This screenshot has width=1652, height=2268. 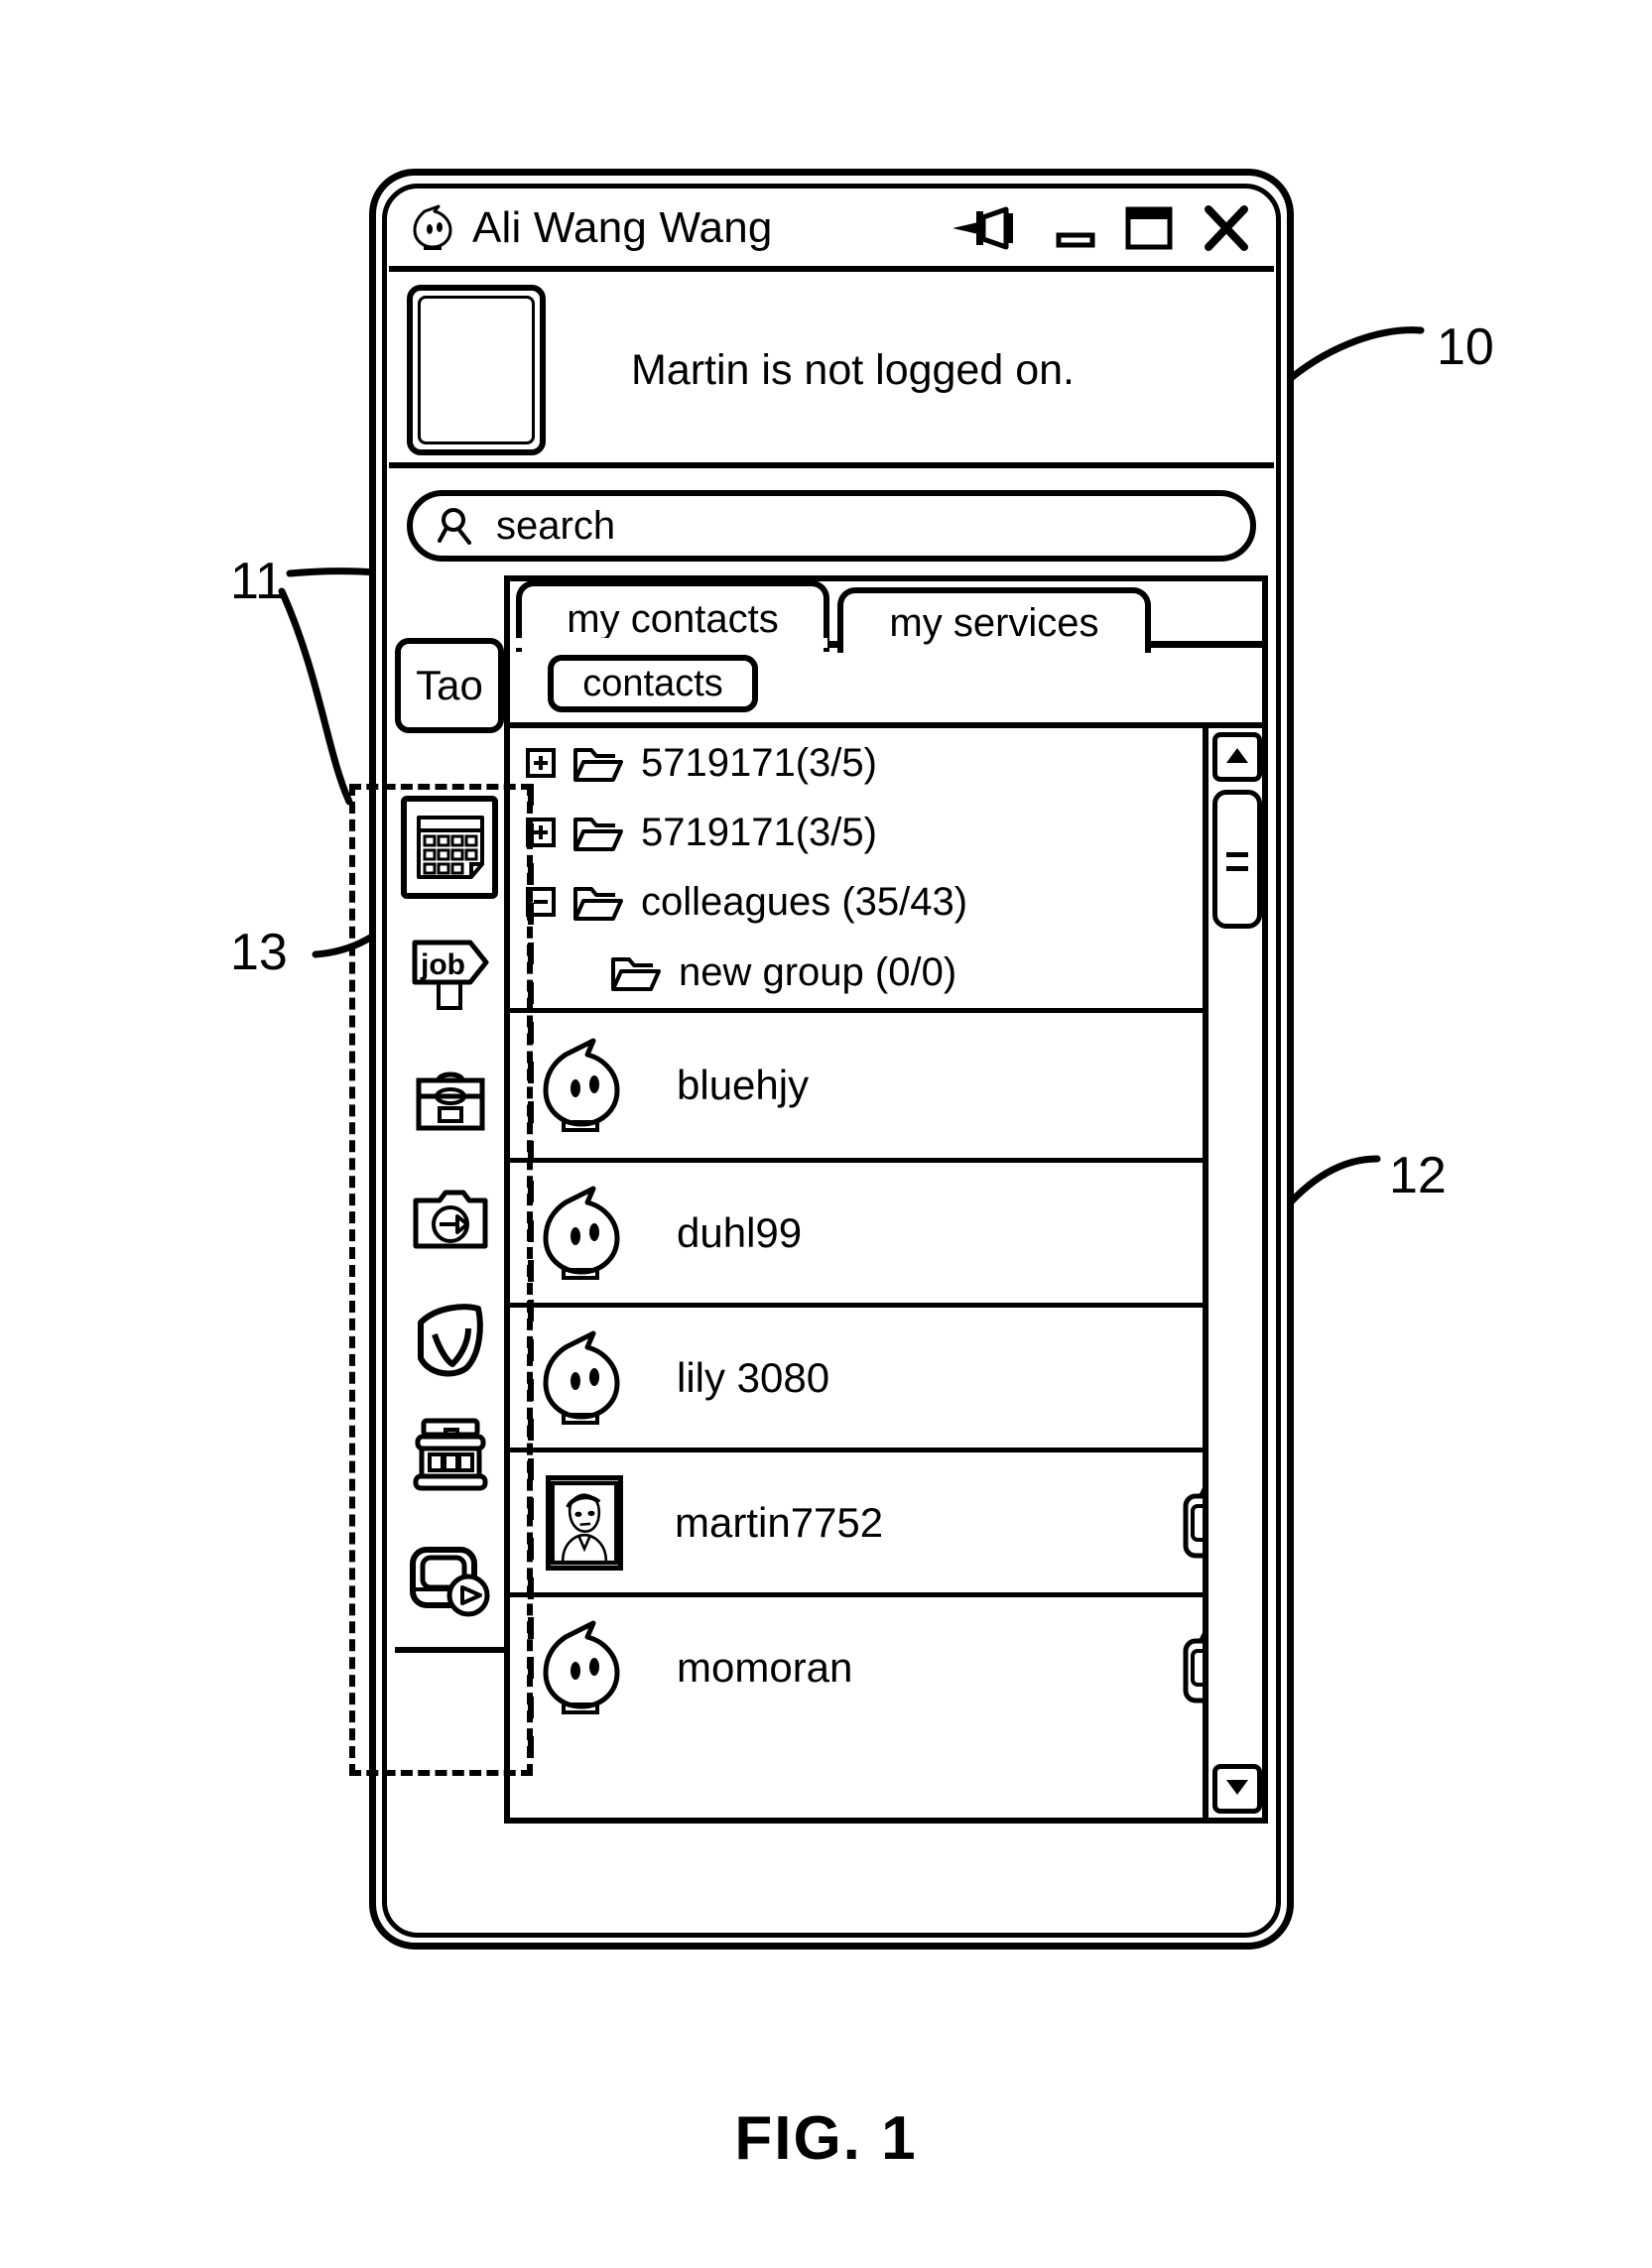 I want to click on contacts-chip-button: contacts, so click(x=653, y=683).